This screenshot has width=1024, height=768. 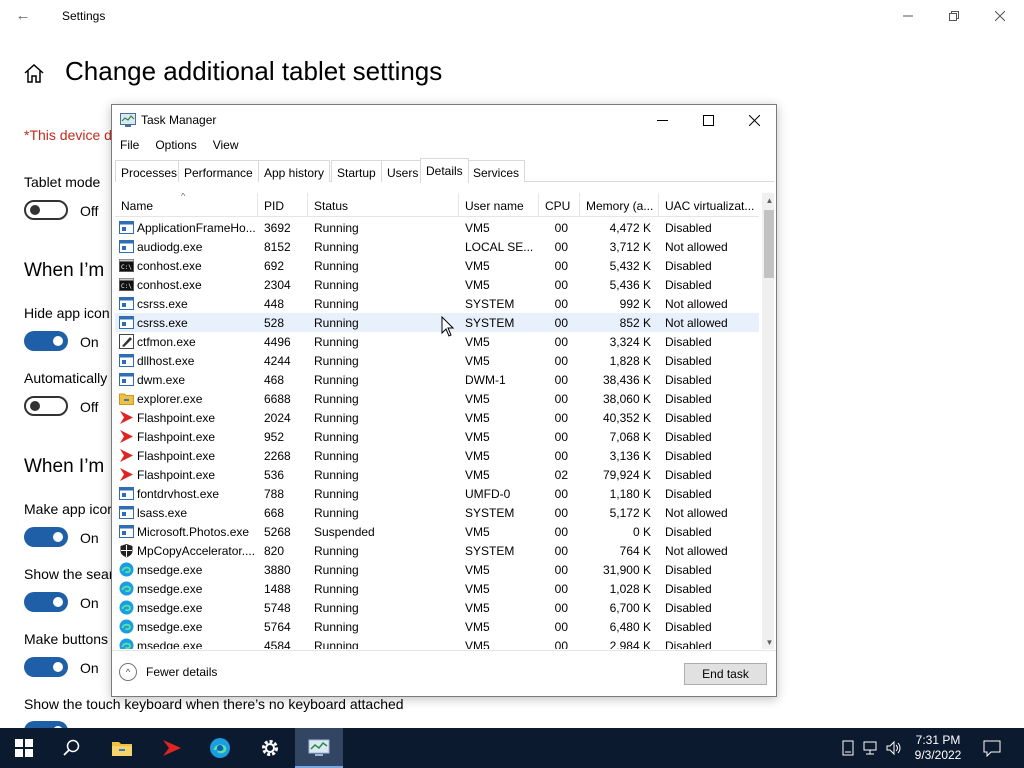 I want to click on file-explorer-button, so click(x=122, y=748).